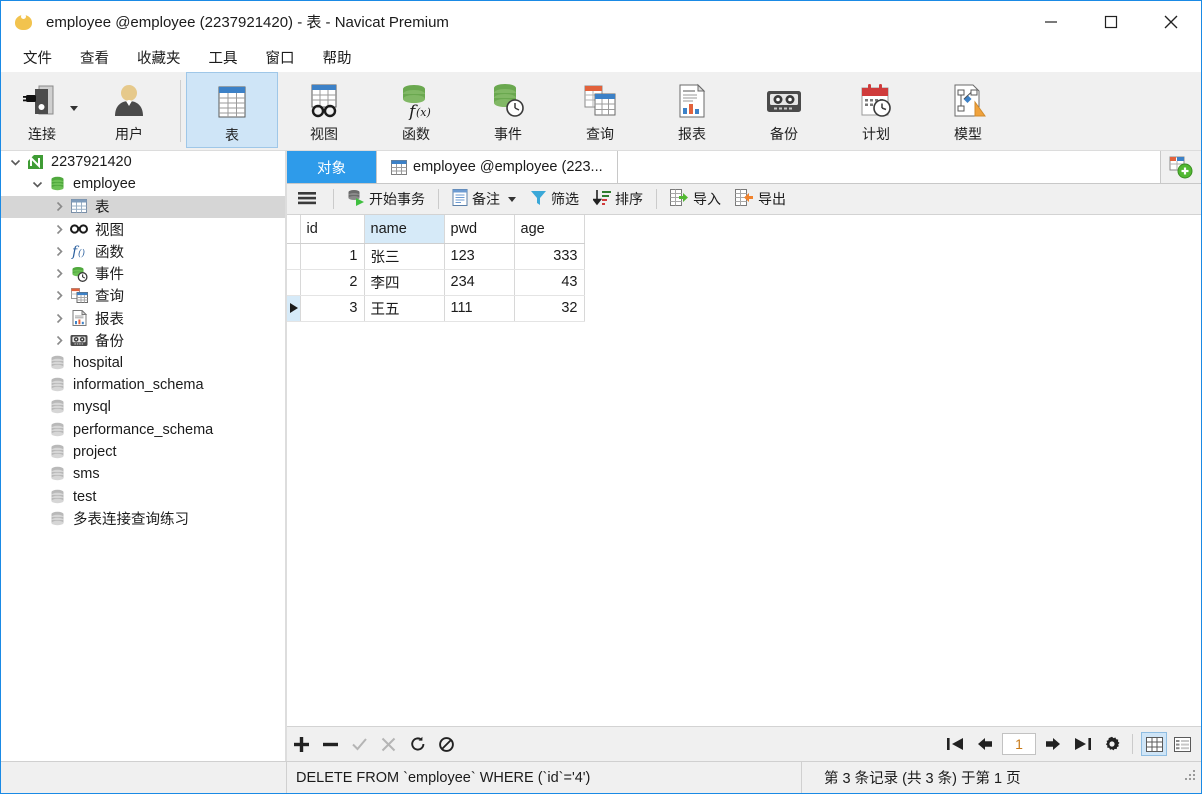 This screenshot has width=1202, height=794. What do you see at coordinates (143, 496) in the screenshot?
I see `tree-node: test` at bounding box center [143, 496].